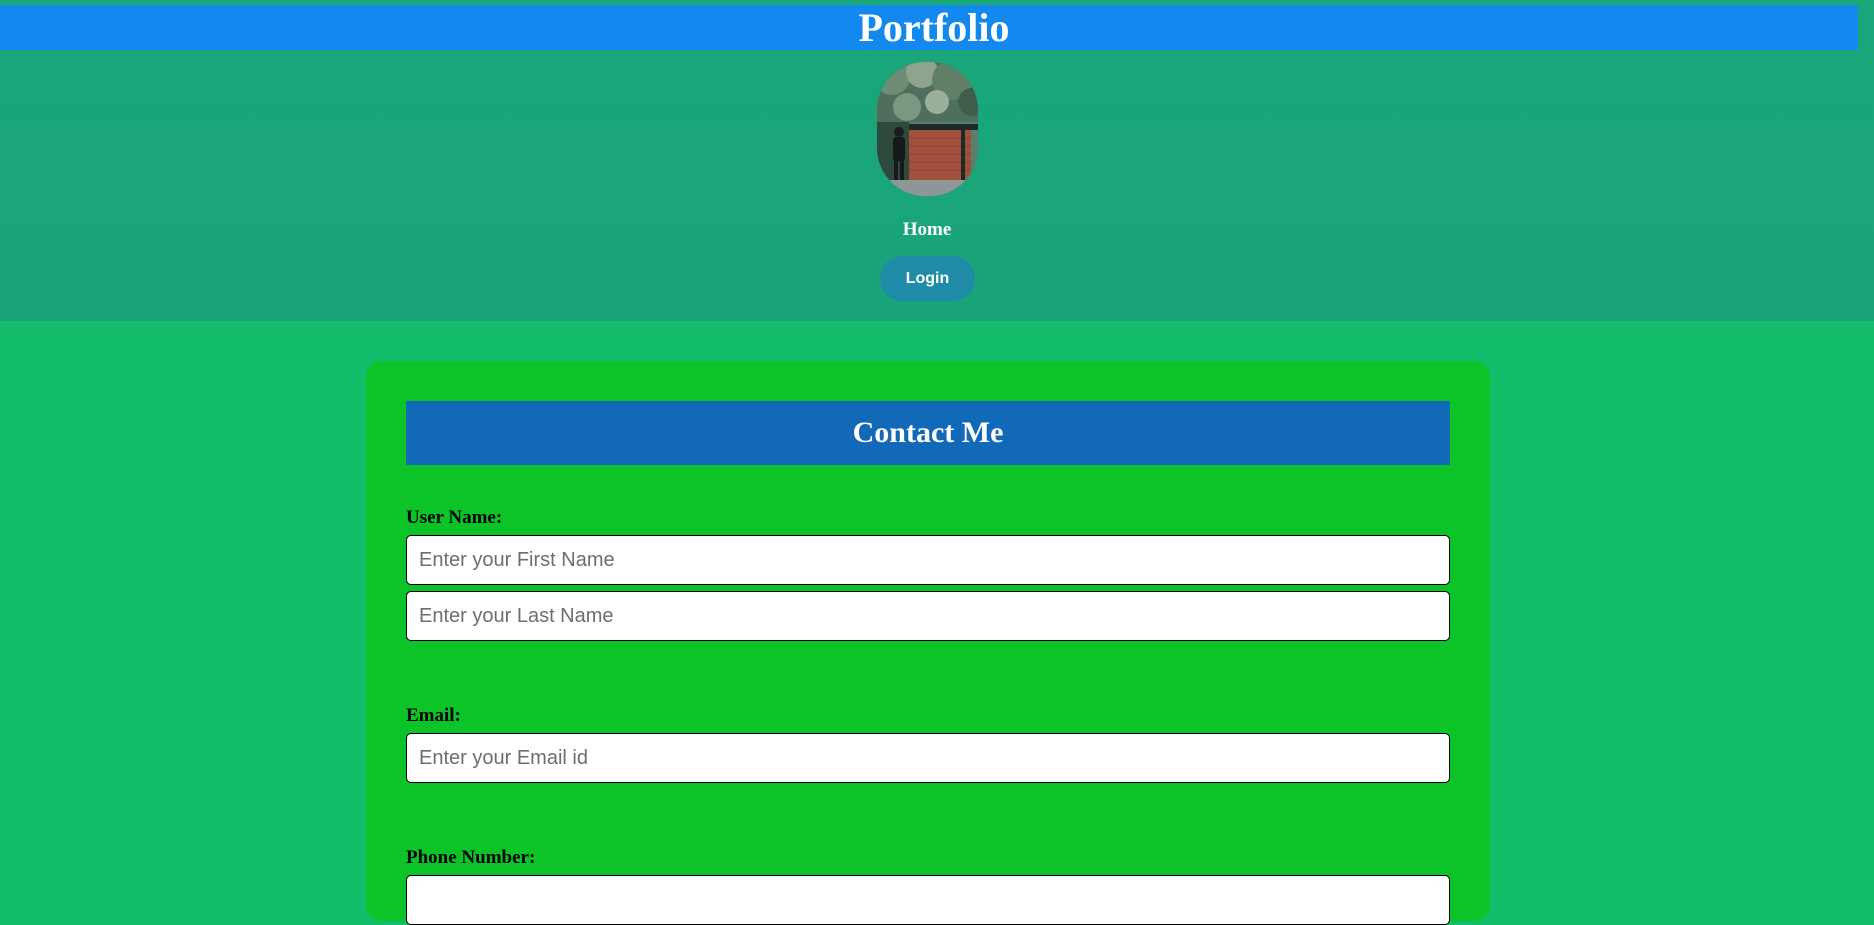  I want to click on profile-photo-icon, so click(927, 129).